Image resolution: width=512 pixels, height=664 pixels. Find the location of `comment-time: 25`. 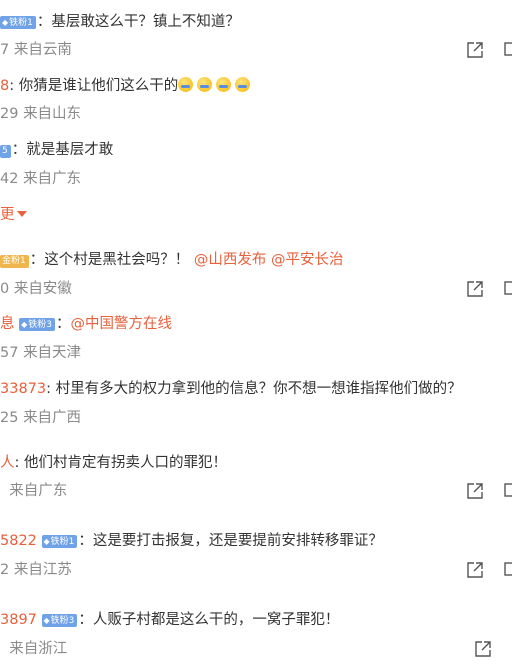

comment-time: 25 is located at coordinates (9, 418).